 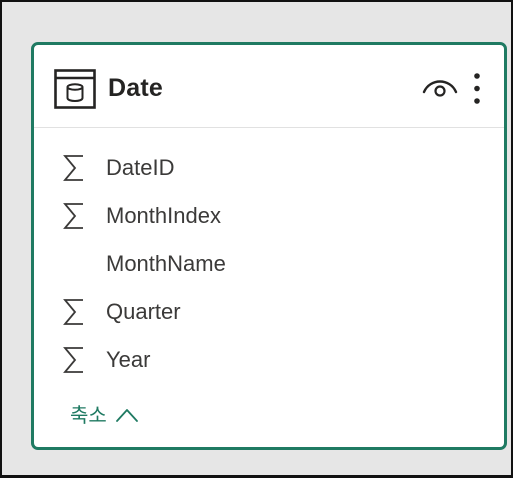 What do you see at coordinates (135, 88) in the screenshot?
I see `card-title: Date` at bounding box center [135, 88].